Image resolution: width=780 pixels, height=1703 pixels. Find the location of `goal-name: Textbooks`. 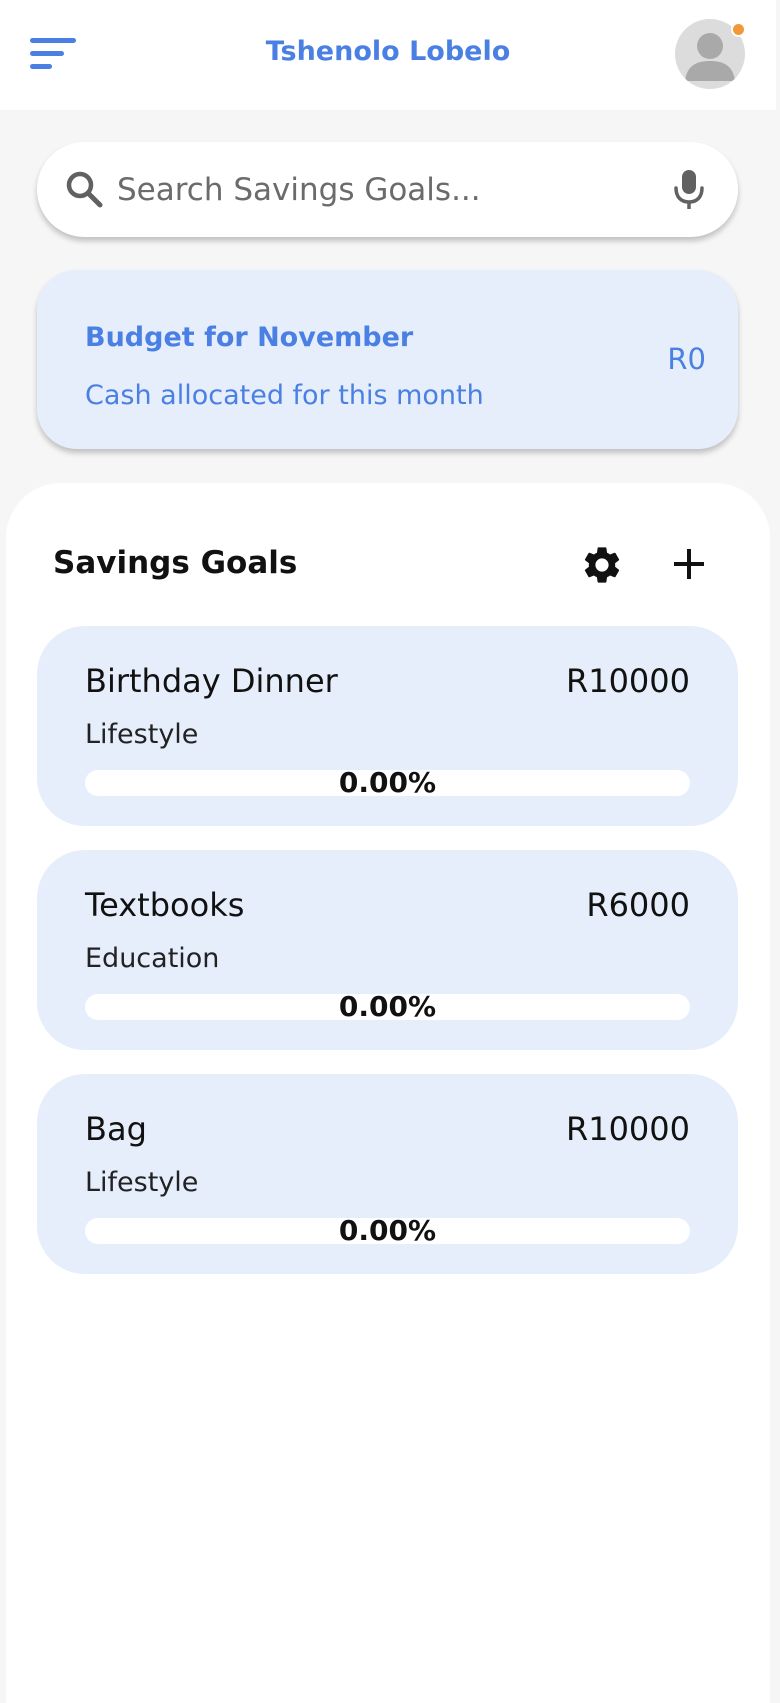

goal-name: Textbooks is located at coordinates (165, 905).